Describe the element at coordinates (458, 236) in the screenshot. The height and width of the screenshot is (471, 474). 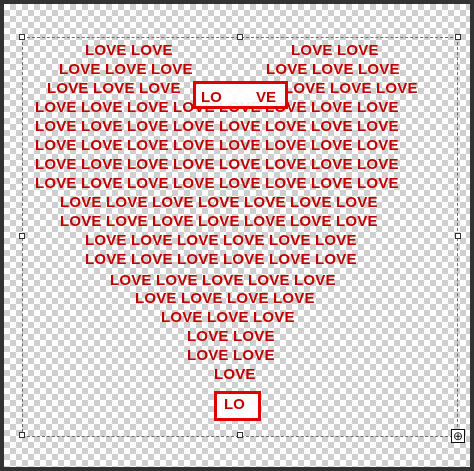
I see `handle-middle-right` at that location.